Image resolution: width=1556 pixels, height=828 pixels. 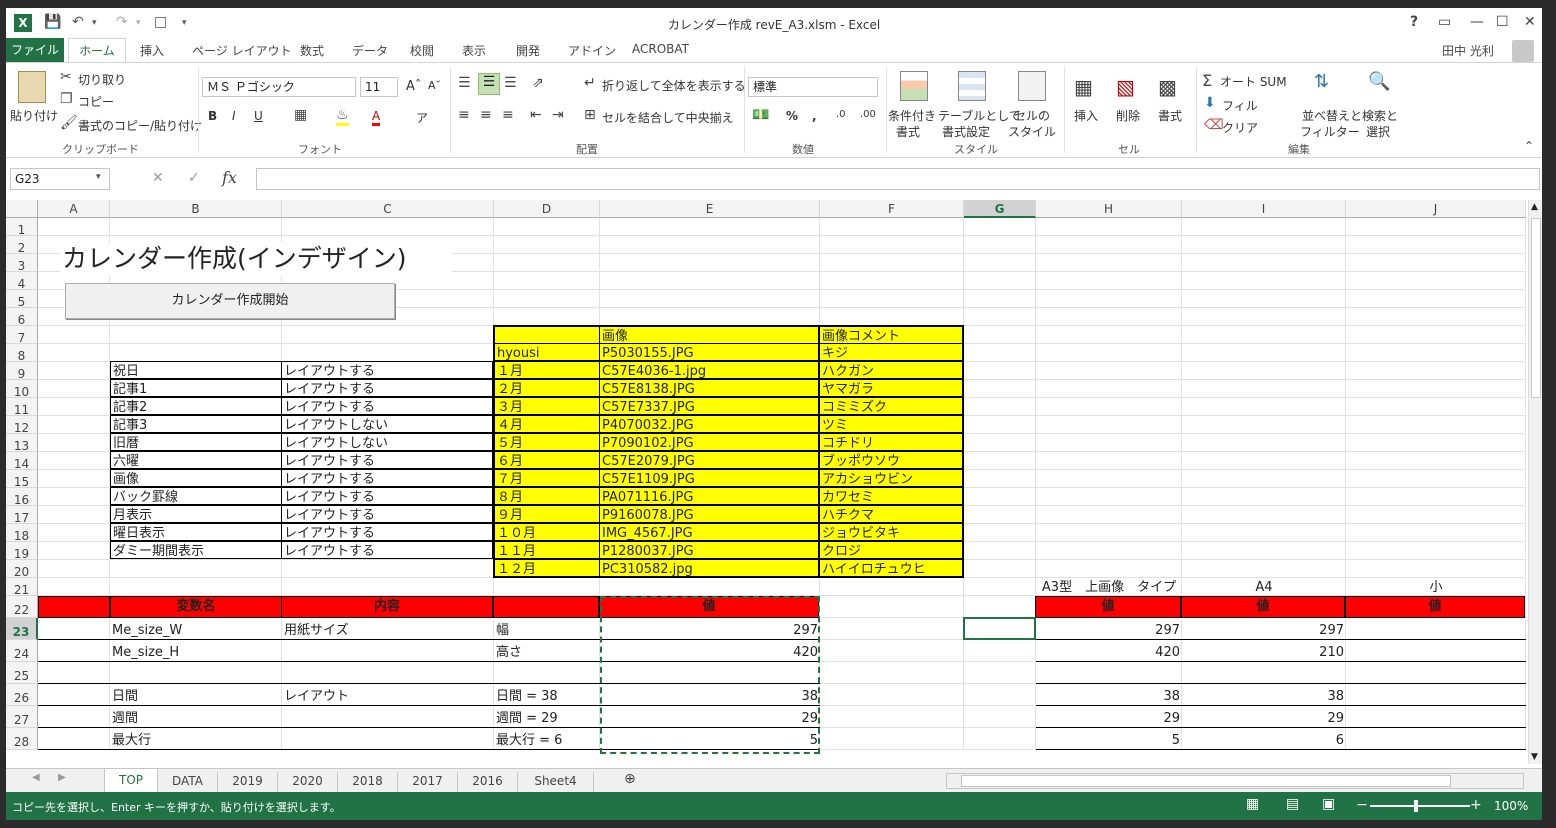 I want to click on column-header-i: I, so click(x=1264, y=209).